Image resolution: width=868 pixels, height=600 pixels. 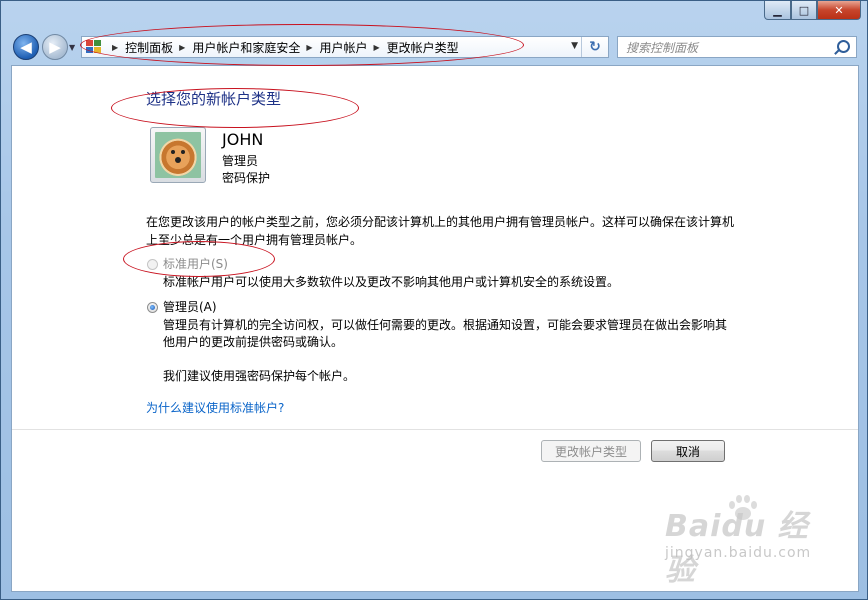 I want to click on user-avatar, so click(x=178, y=155).